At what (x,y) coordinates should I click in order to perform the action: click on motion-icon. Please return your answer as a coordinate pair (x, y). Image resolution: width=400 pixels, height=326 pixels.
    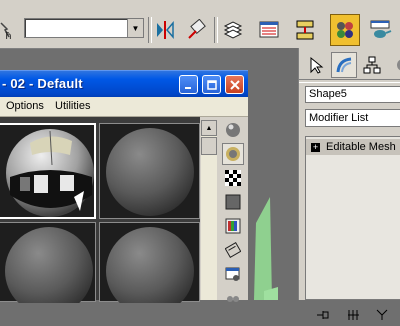
    Looking at the image, I should click on (398, 65).